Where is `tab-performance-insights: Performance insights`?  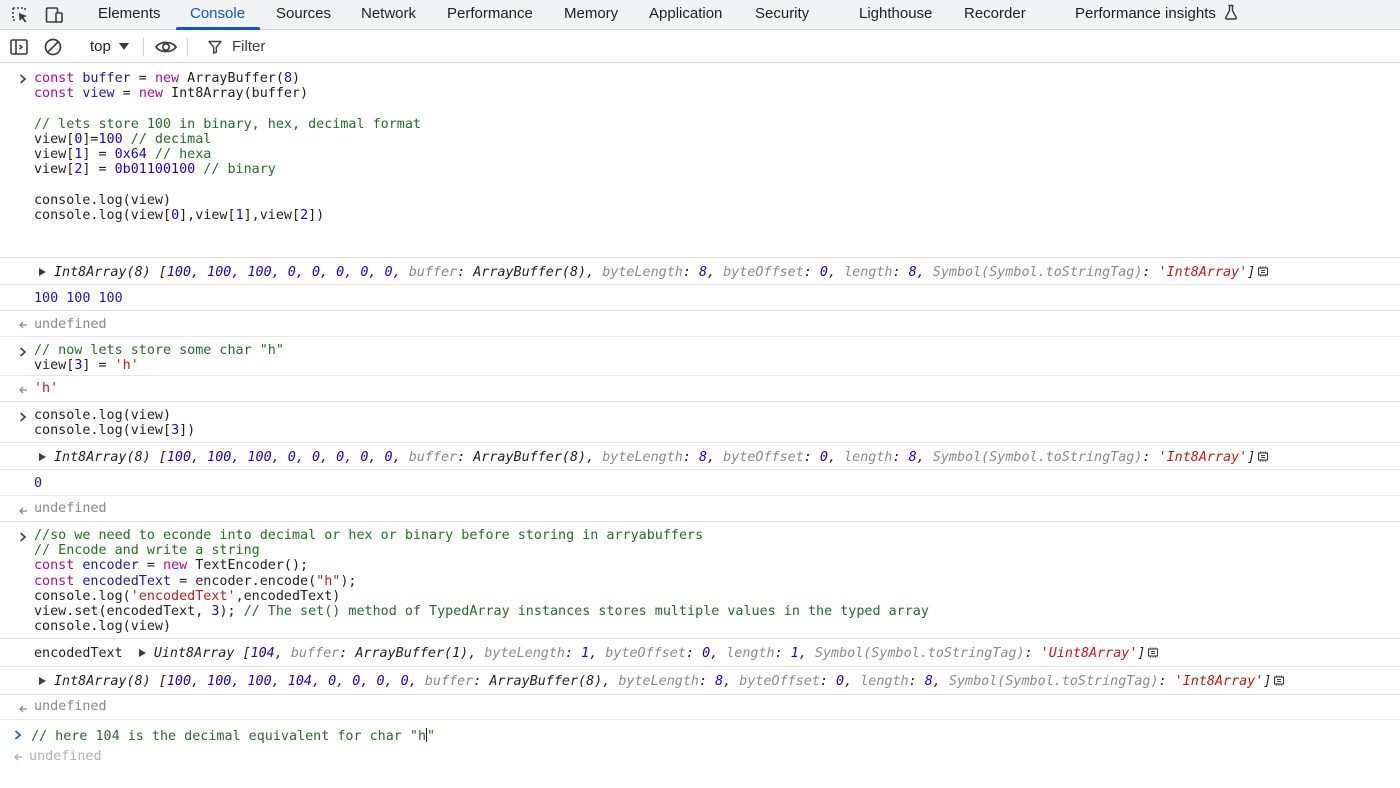 tab-performance-insights: Performance insights is located at coordinates (1156, 15).